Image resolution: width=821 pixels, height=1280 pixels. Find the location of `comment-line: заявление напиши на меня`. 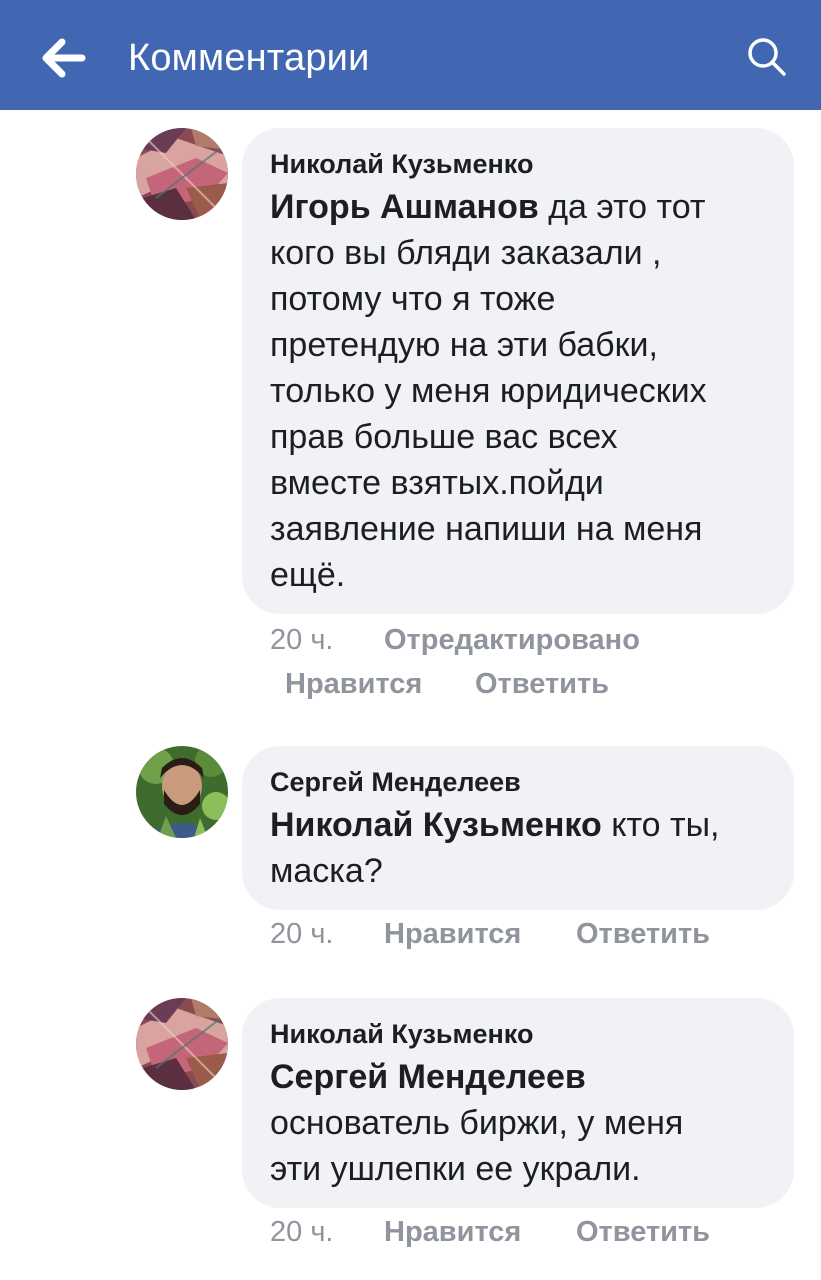

comment-line: заявление напиши на меня is located at coordinates (486, 529).